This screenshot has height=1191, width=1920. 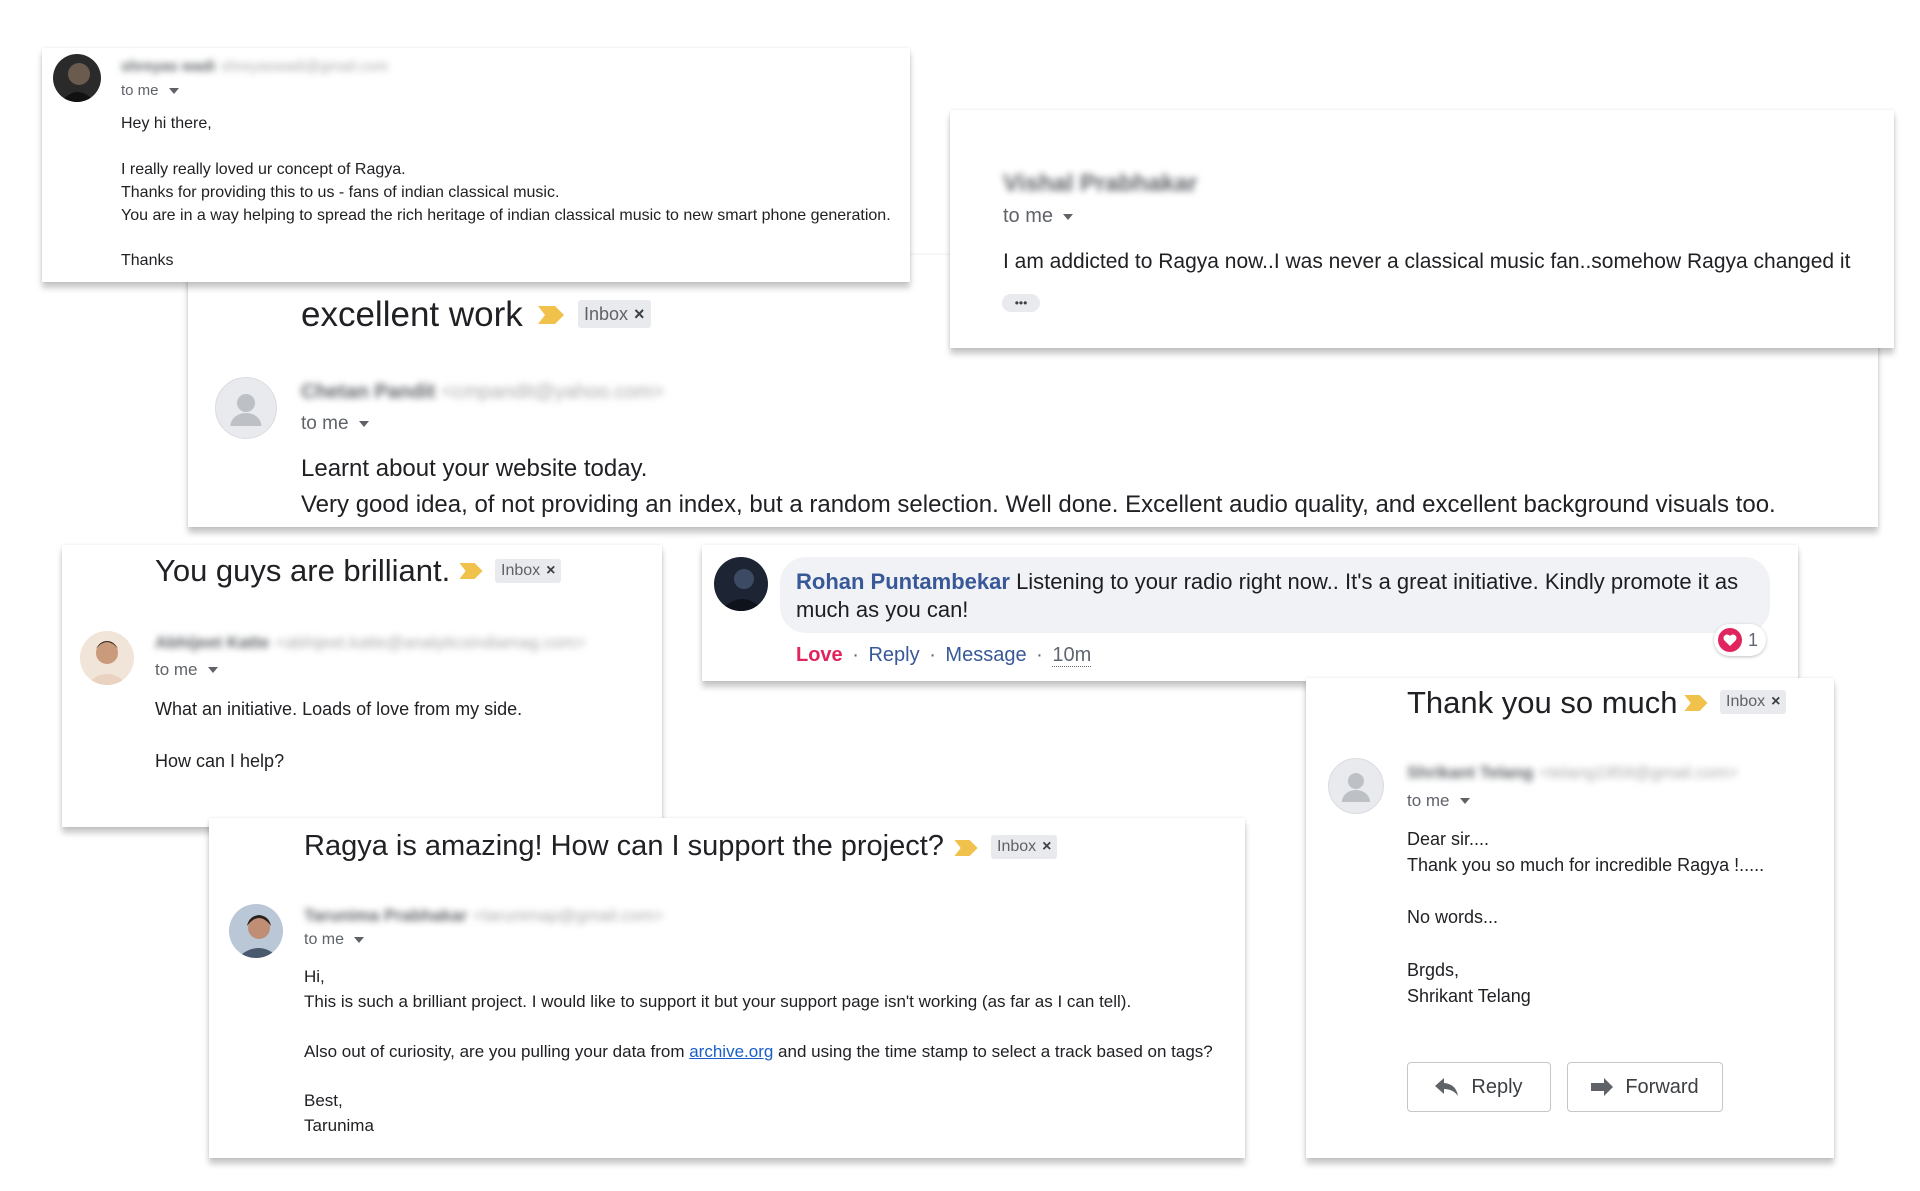 I want to click on sender: Vishal Prabhakar, so click(x=1100, y=184).